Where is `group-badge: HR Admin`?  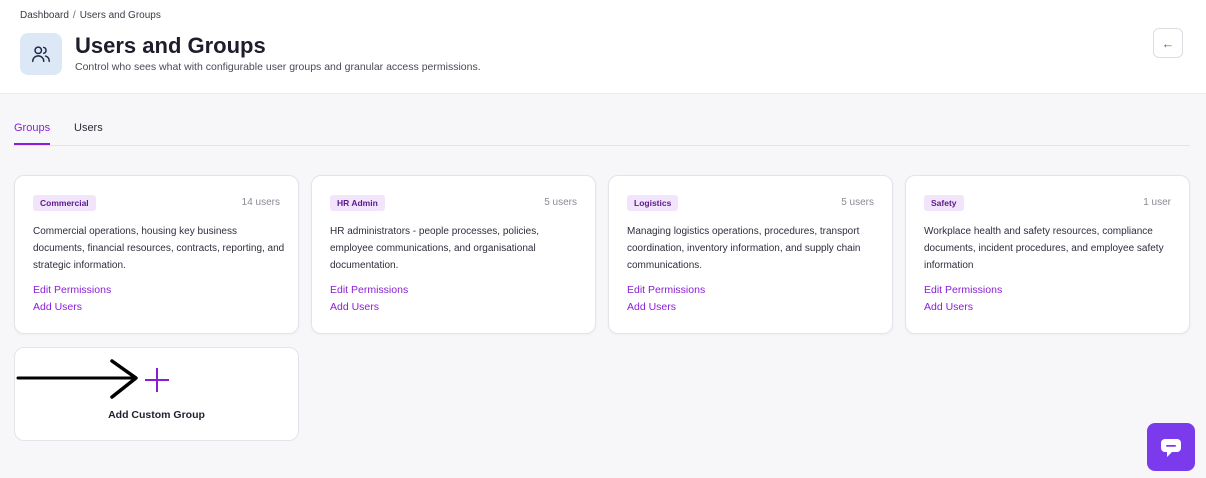 group-badge: HR Admin is located at coordinates (357, 203).